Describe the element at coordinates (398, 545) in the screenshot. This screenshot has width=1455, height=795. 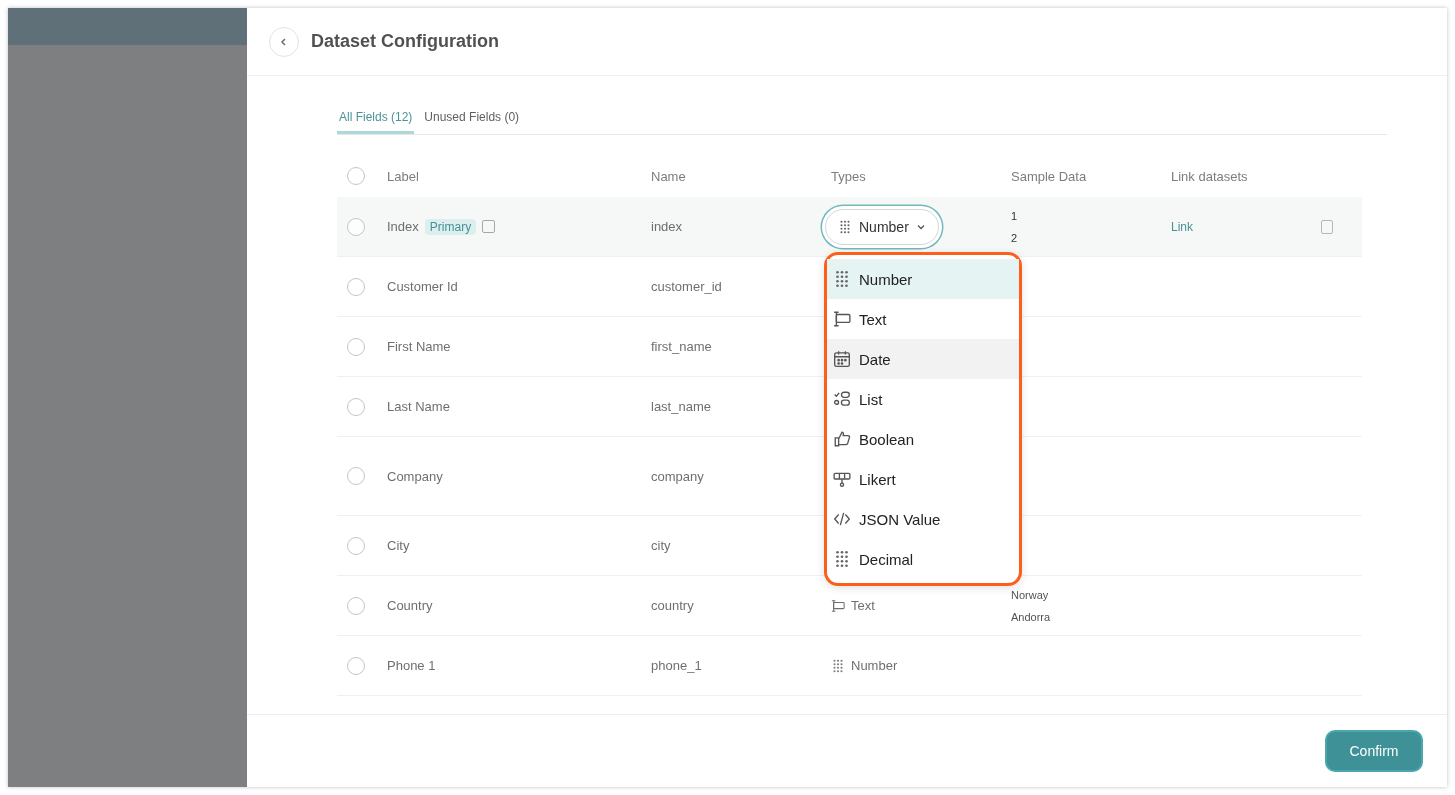
I see `field-label: City` at that location.